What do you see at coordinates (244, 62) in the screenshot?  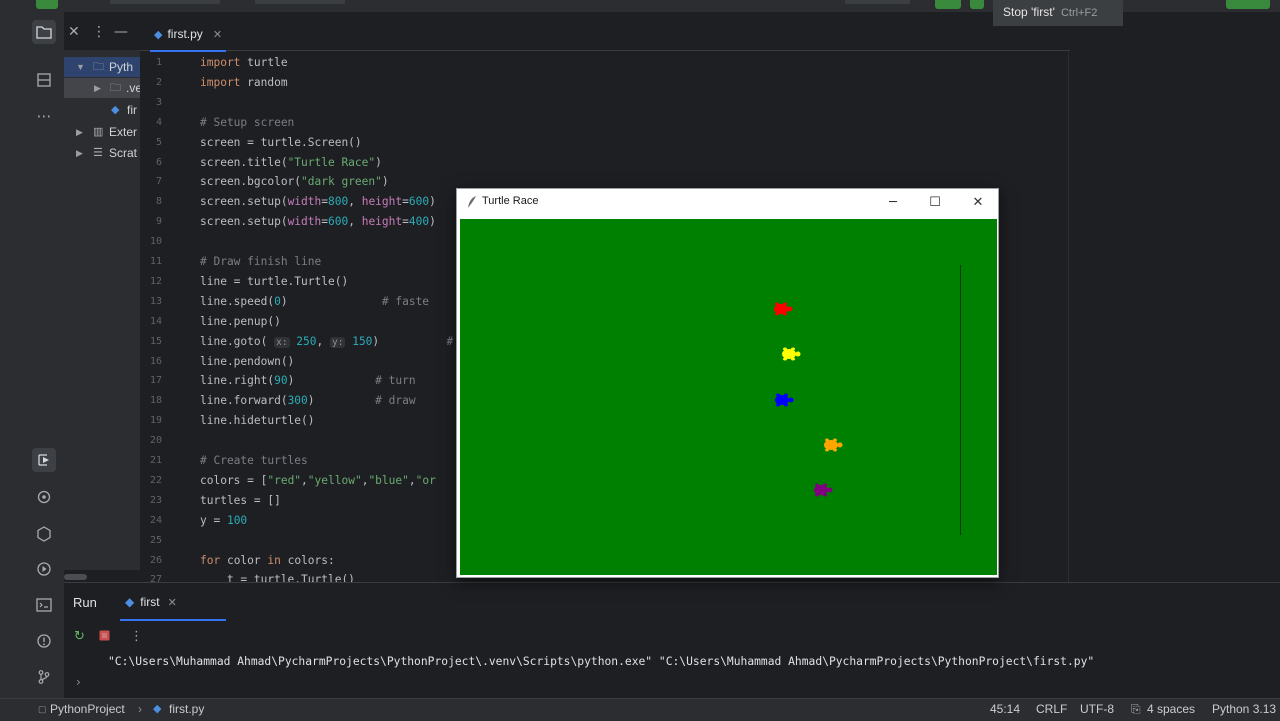 I see `code-line: import turtle` at bounding box center [244, 62].